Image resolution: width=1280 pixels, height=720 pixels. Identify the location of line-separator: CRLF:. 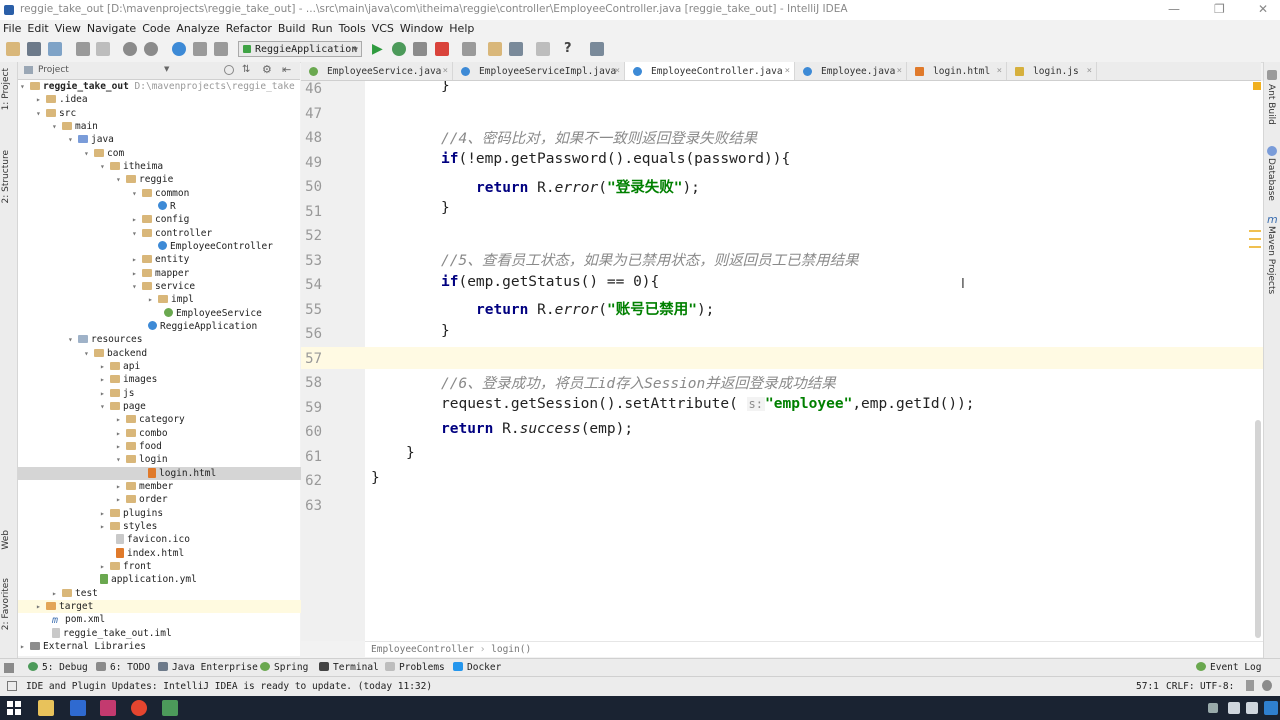
(1180, 686).